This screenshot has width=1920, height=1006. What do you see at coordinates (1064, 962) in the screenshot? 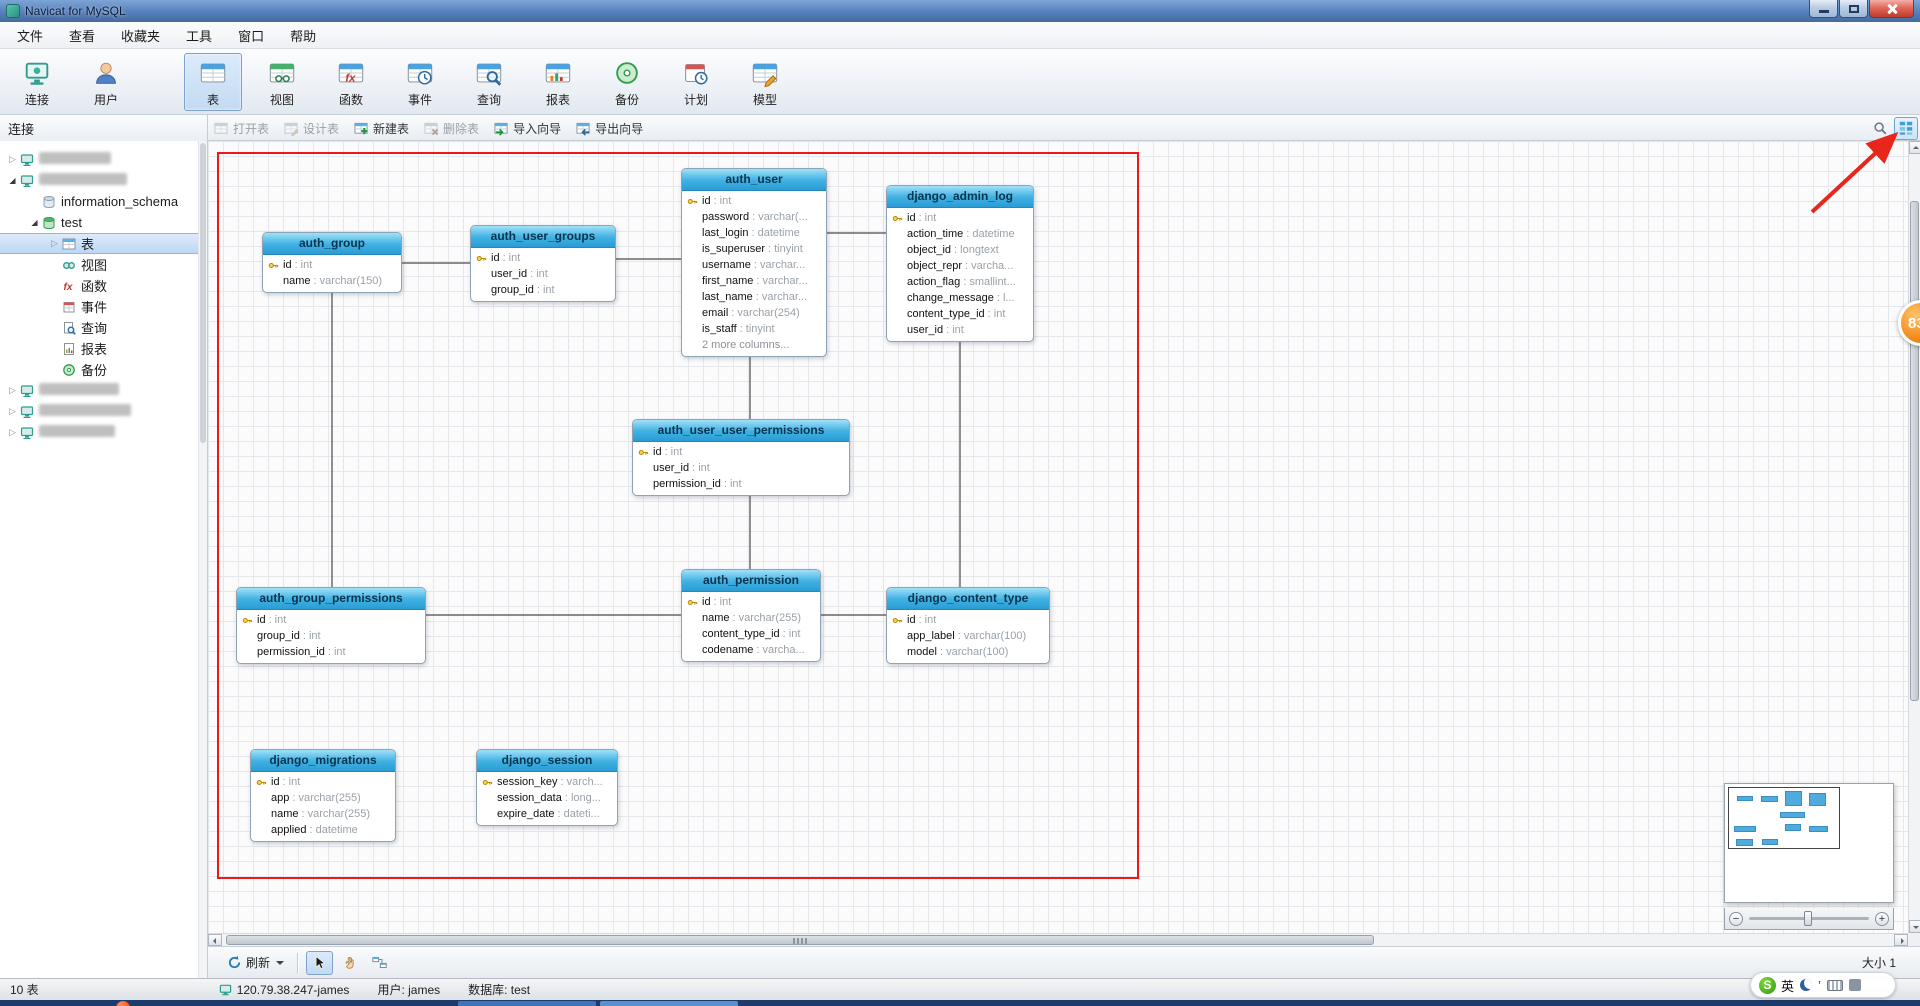
I see `diagram-footer-toolbar: 刷新 大小 1` at bounding box center [1064, 962].